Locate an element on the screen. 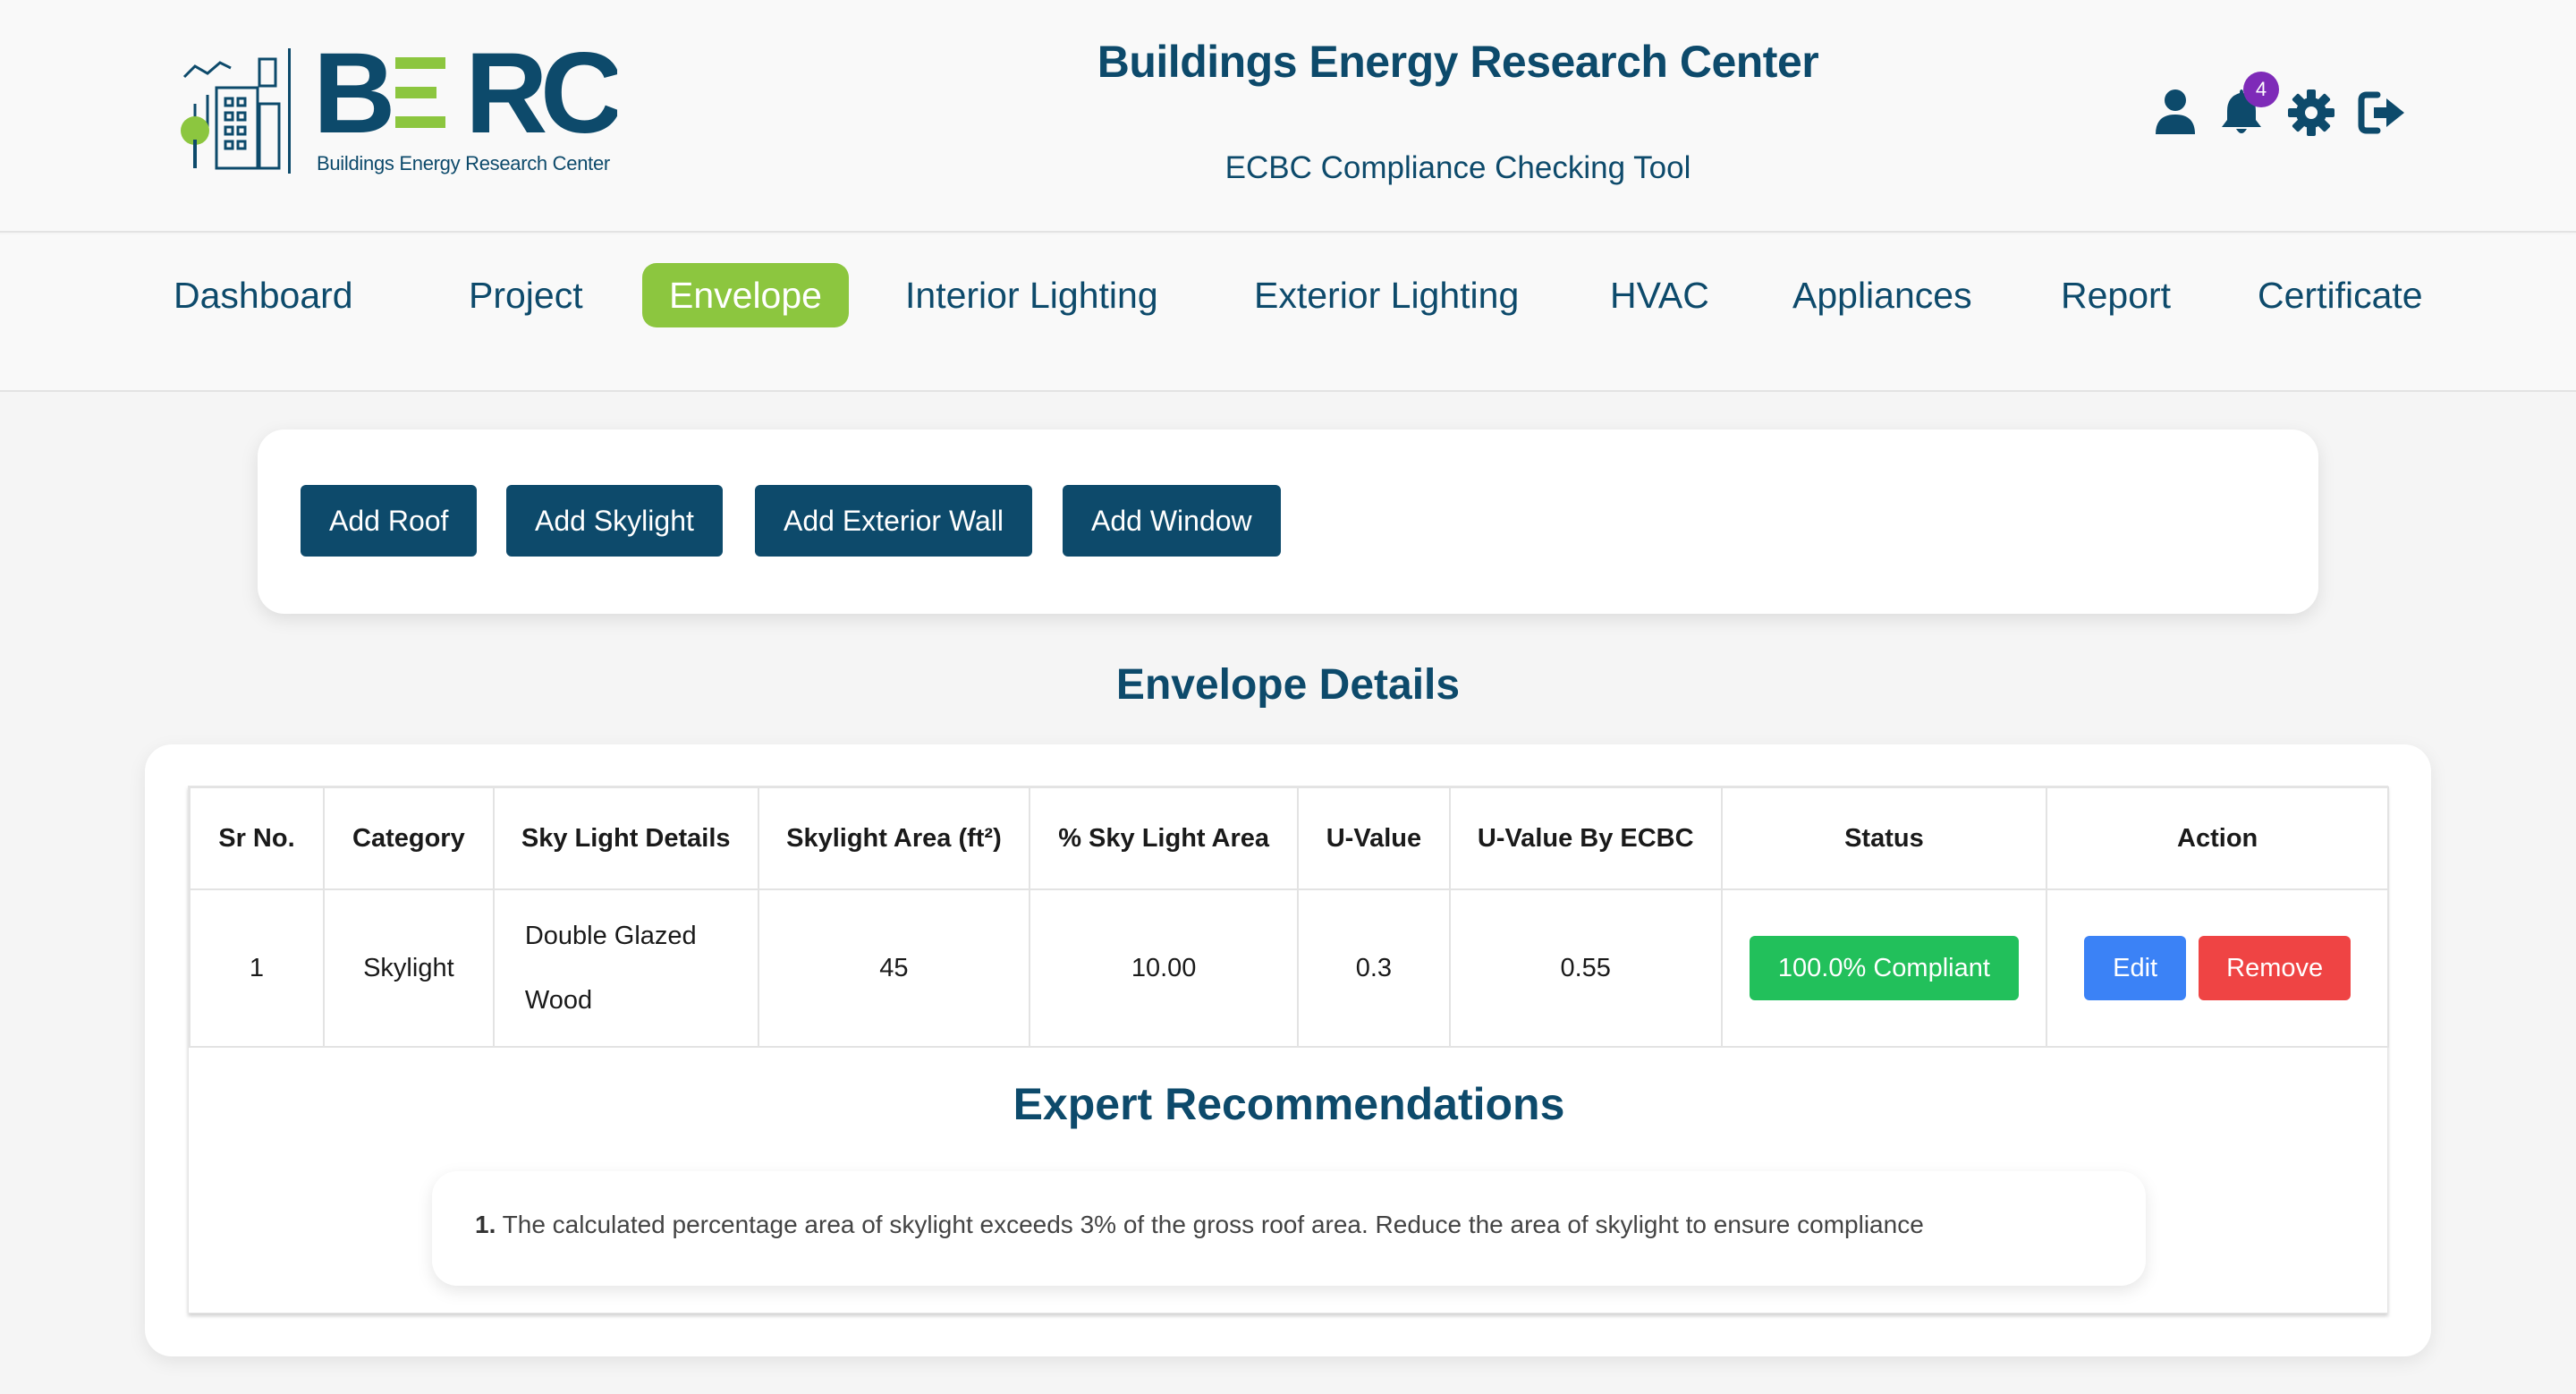 Image resolution: width=2576 pixels, height=1394 pixels. nav-envelope: Envelope is located at coordinates (745, 295).